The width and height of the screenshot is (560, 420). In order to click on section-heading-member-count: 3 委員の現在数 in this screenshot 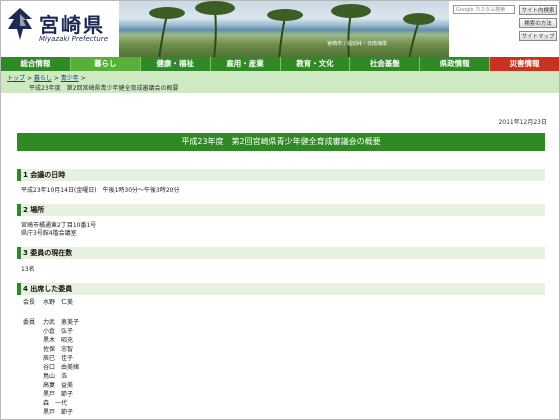, I will do `click(281, 253)`.